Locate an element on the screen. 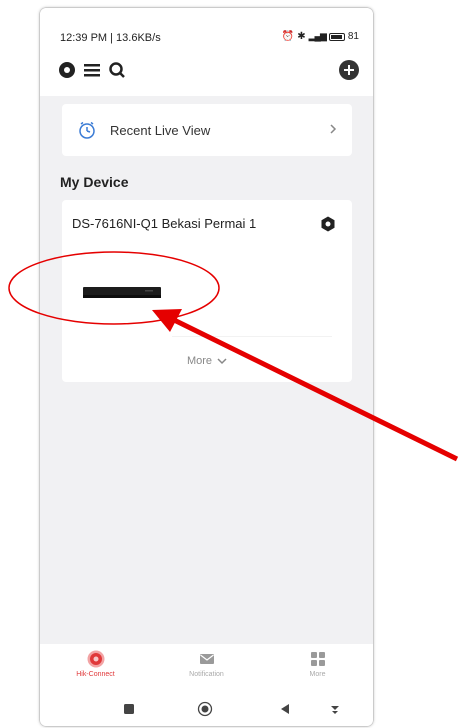 The image size is (459, 728). device-divider is located at coordinates (252, 336).